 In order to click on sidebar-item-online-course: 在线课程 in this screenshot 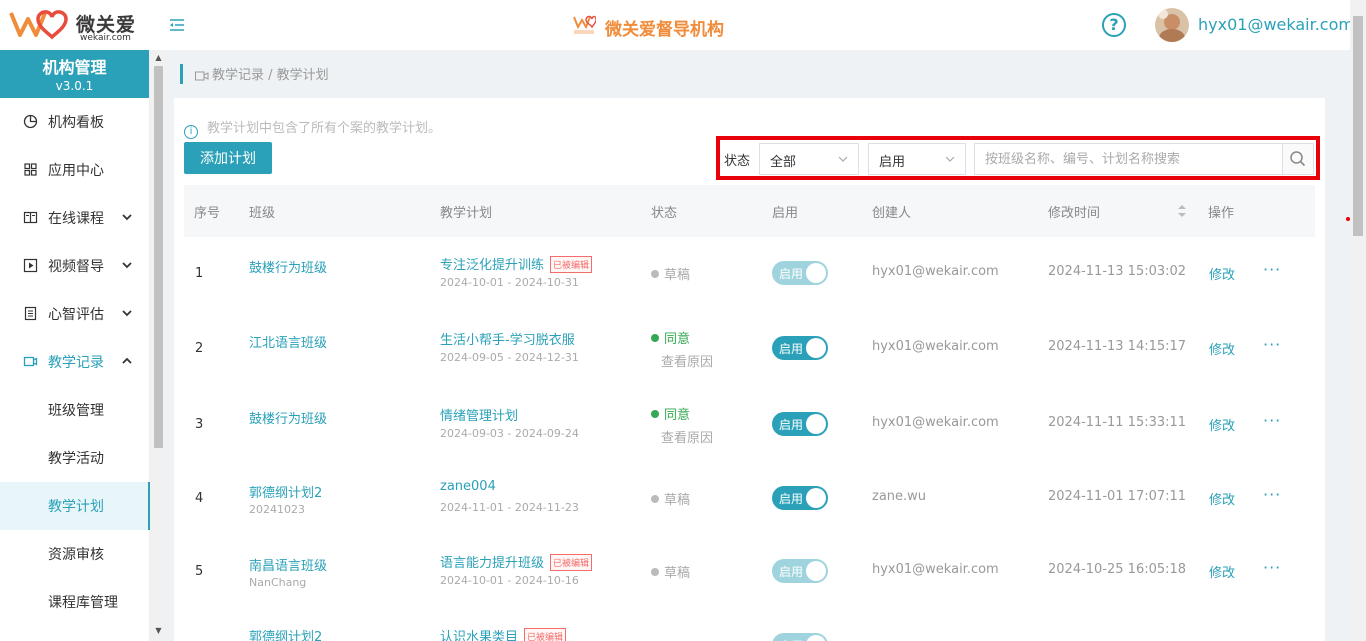, I will do `click(75, 218)`.